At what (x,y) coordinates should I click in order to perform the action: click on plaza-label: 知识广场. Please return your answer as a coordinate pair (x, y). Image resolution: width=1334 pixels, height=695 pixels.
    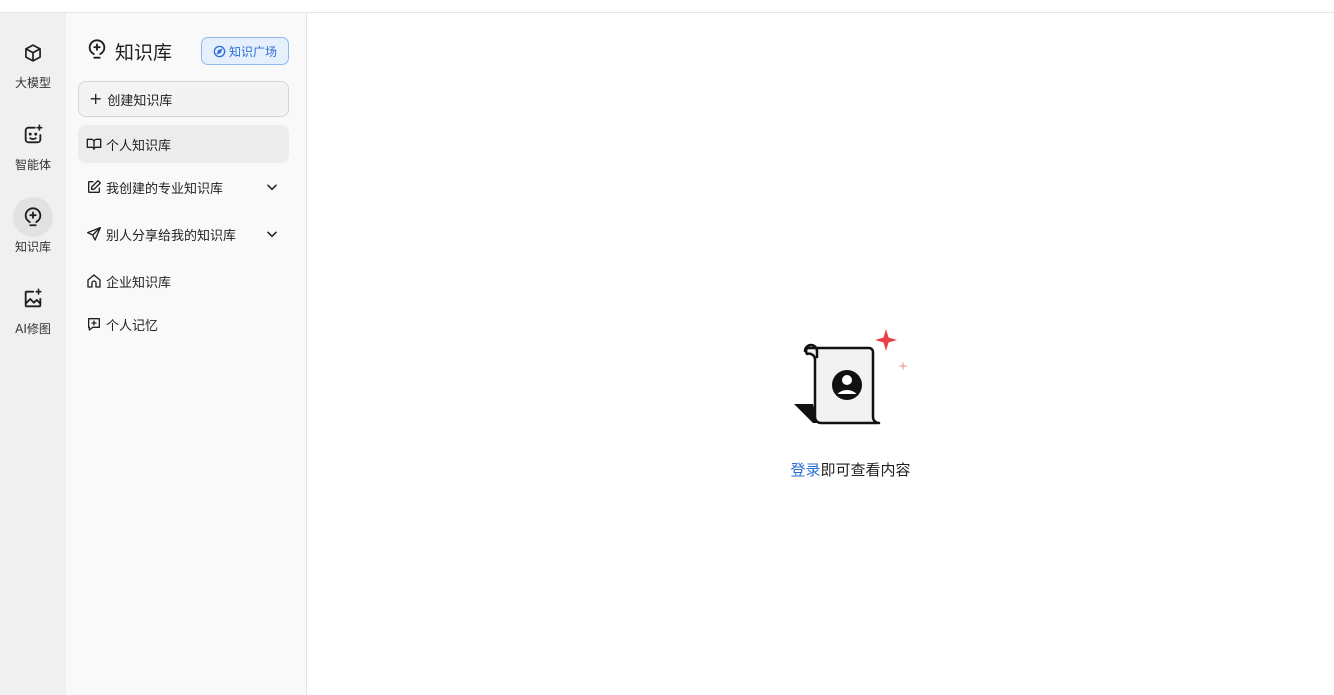
    Looking at the image, I should click on (252, 51).